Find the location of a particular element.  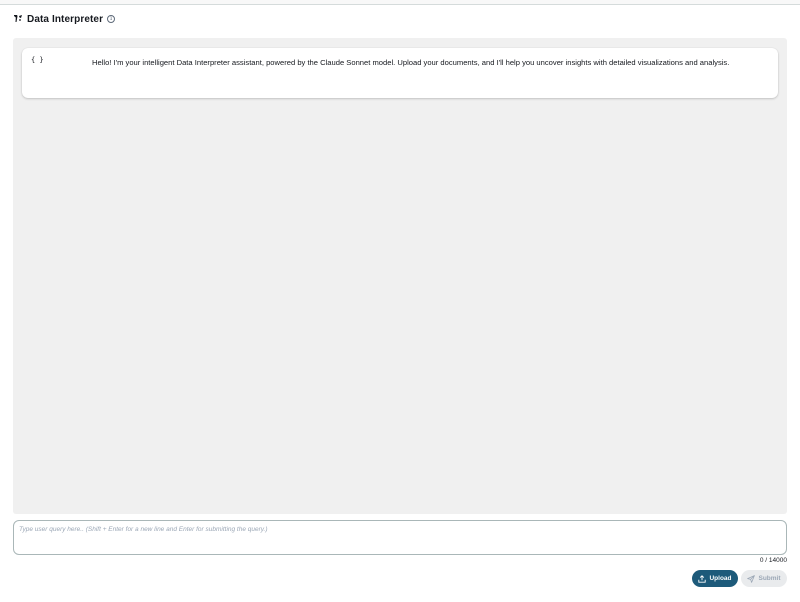

character-counter: 0 / 14000 is located at coordinates (773, 560).